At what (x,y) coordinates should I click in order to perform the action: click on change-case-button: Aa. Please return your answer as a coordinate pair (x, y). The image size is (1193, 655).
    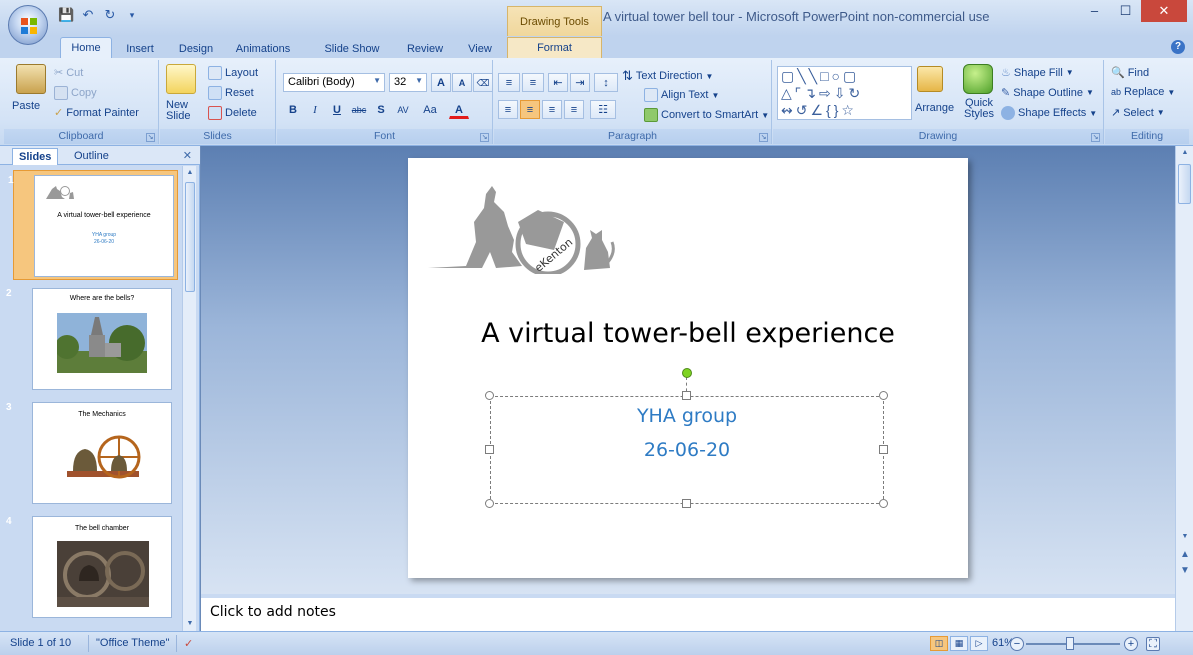
    Looking at the image, I should click on (430, 109).